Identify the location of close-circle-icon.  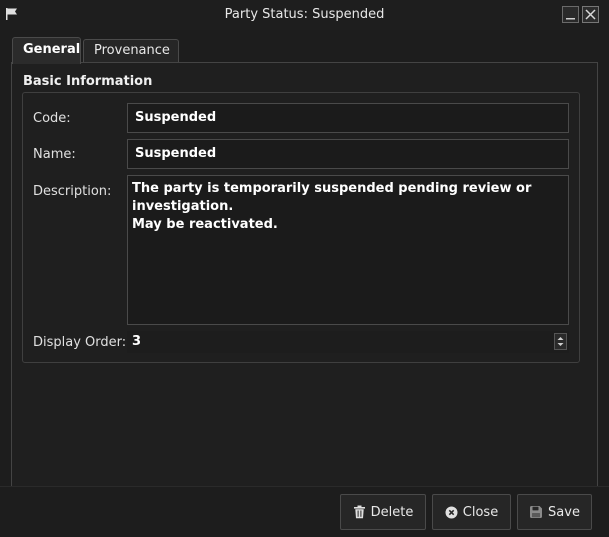
(451, 512).